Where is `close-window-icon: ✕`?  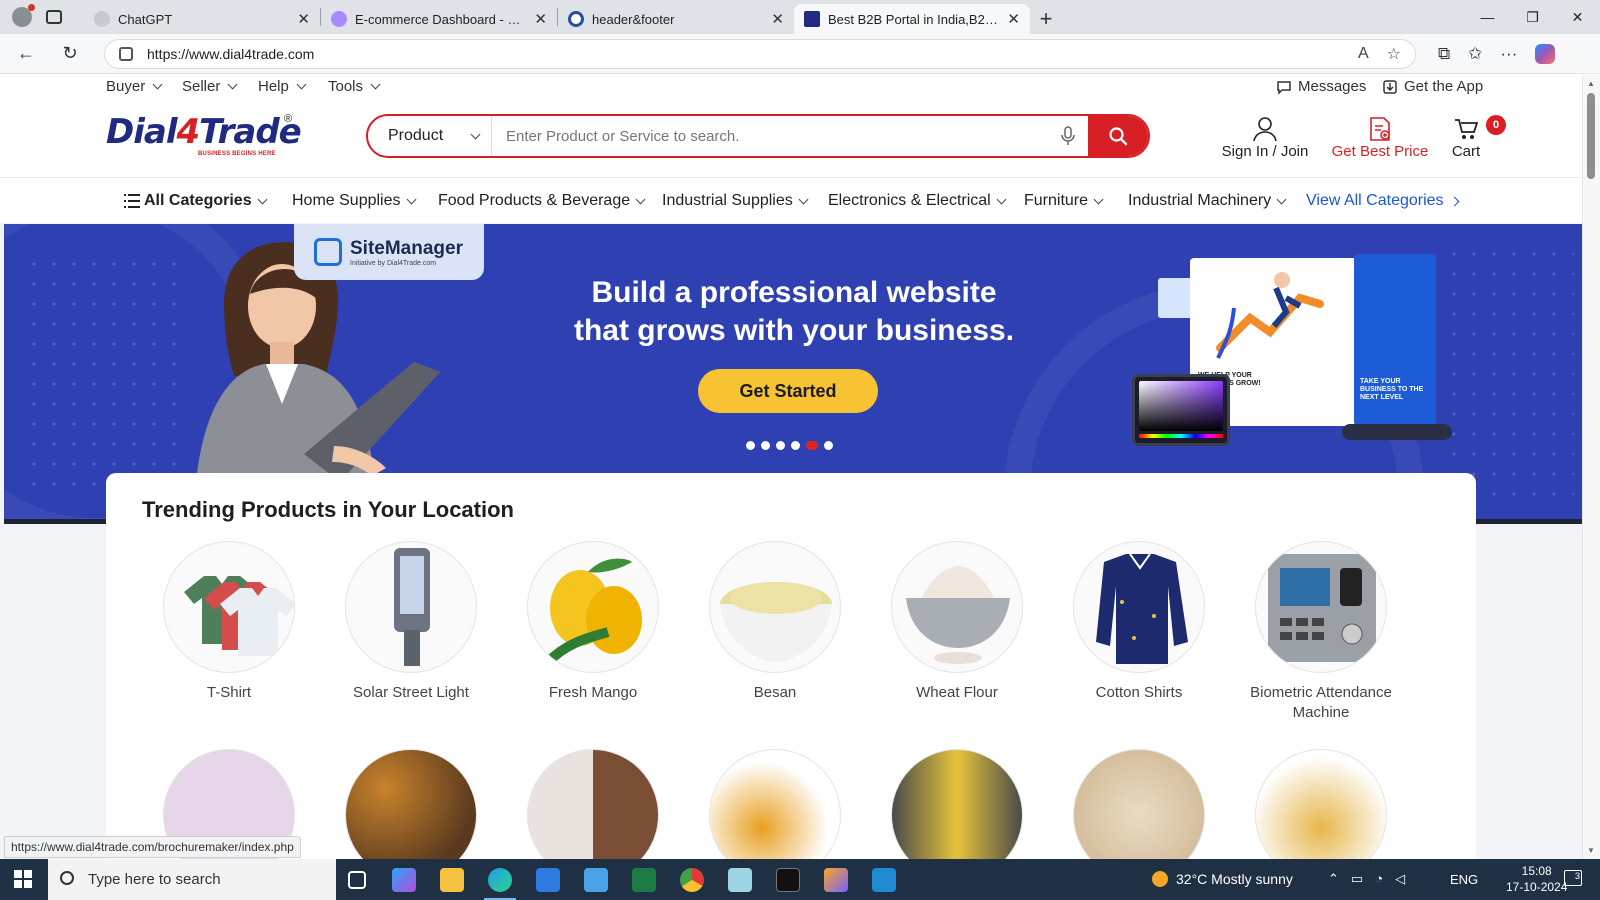 close-window-icon: ✕ is located at coordinates (1577, 17).